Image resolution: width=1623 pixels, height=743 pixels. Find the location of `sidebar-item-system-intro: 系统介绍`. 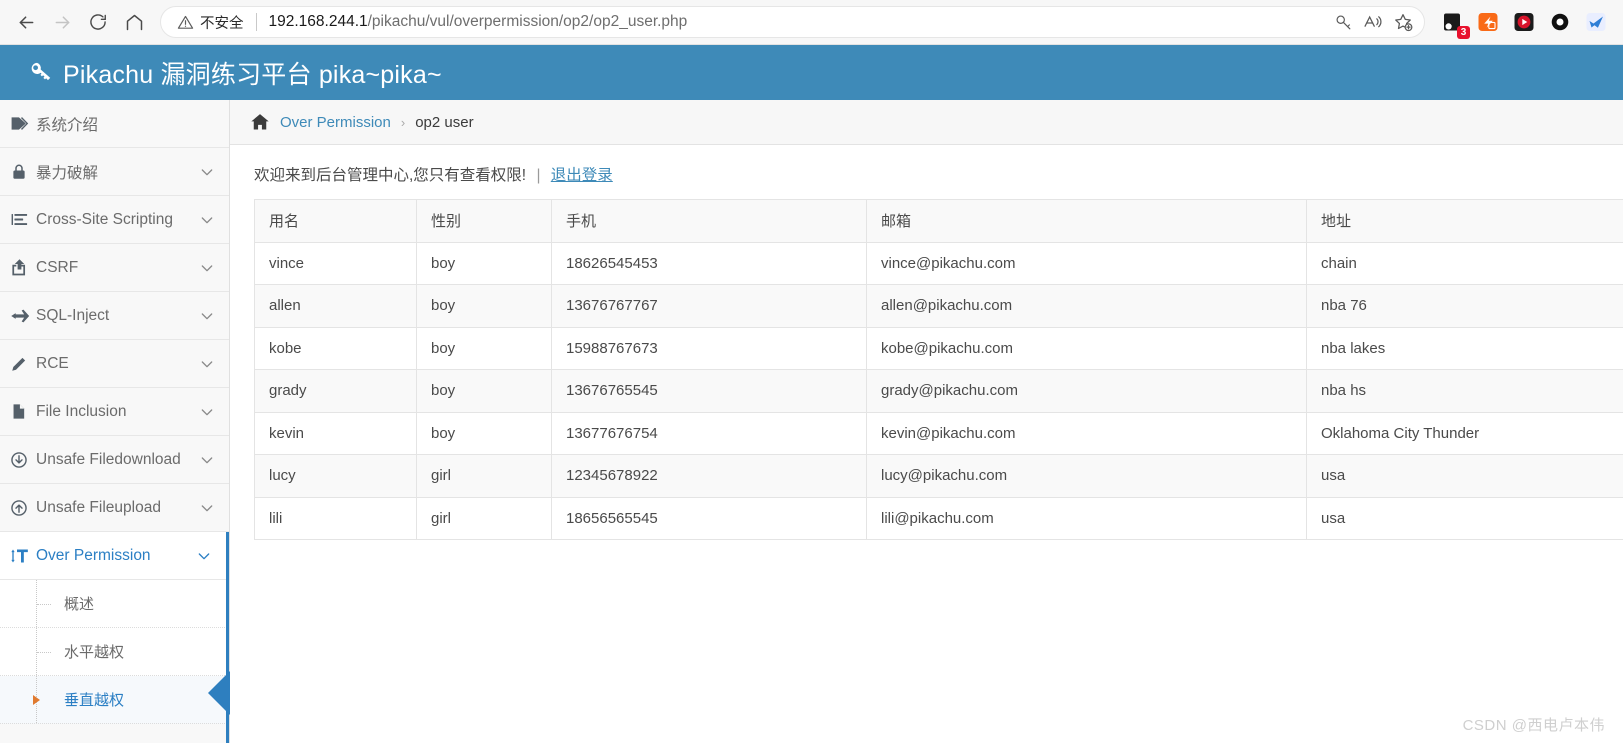

sidebar-item-system-intro: 系统介绍 is located at coordinates (114, 124).